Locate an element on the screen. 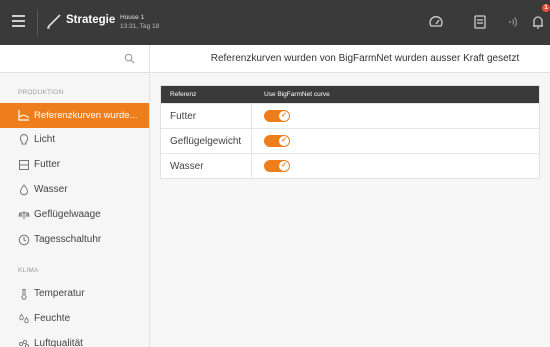 This screenshot has height=347, width=550. sidebar-item-label: Geflügelwaage is located at coordinates (67, 214).